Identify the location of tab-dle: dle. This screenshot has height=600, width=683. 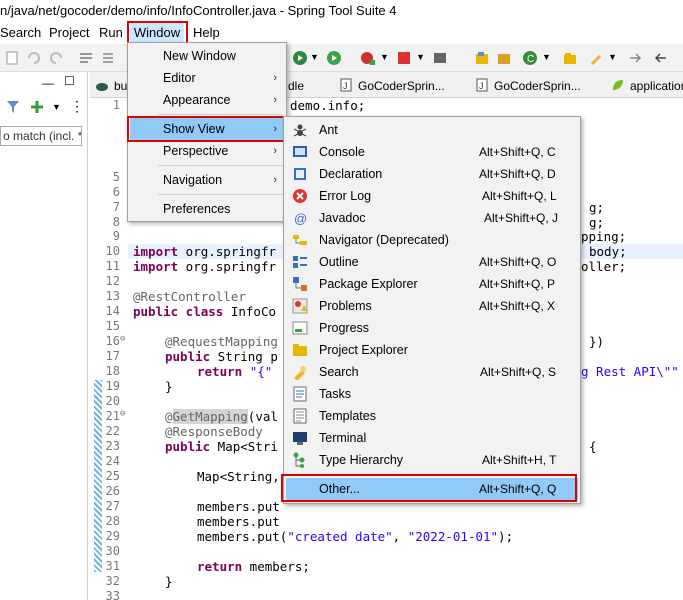
(296, 86).